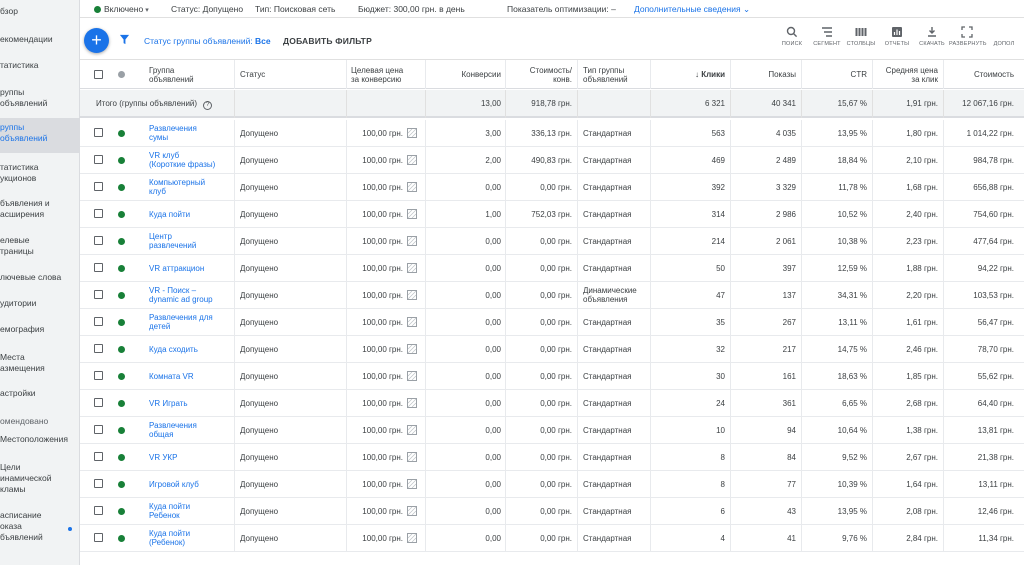  I want to click on header-cost-per-conversion: Стоимость/ конв., so click(538, 75).